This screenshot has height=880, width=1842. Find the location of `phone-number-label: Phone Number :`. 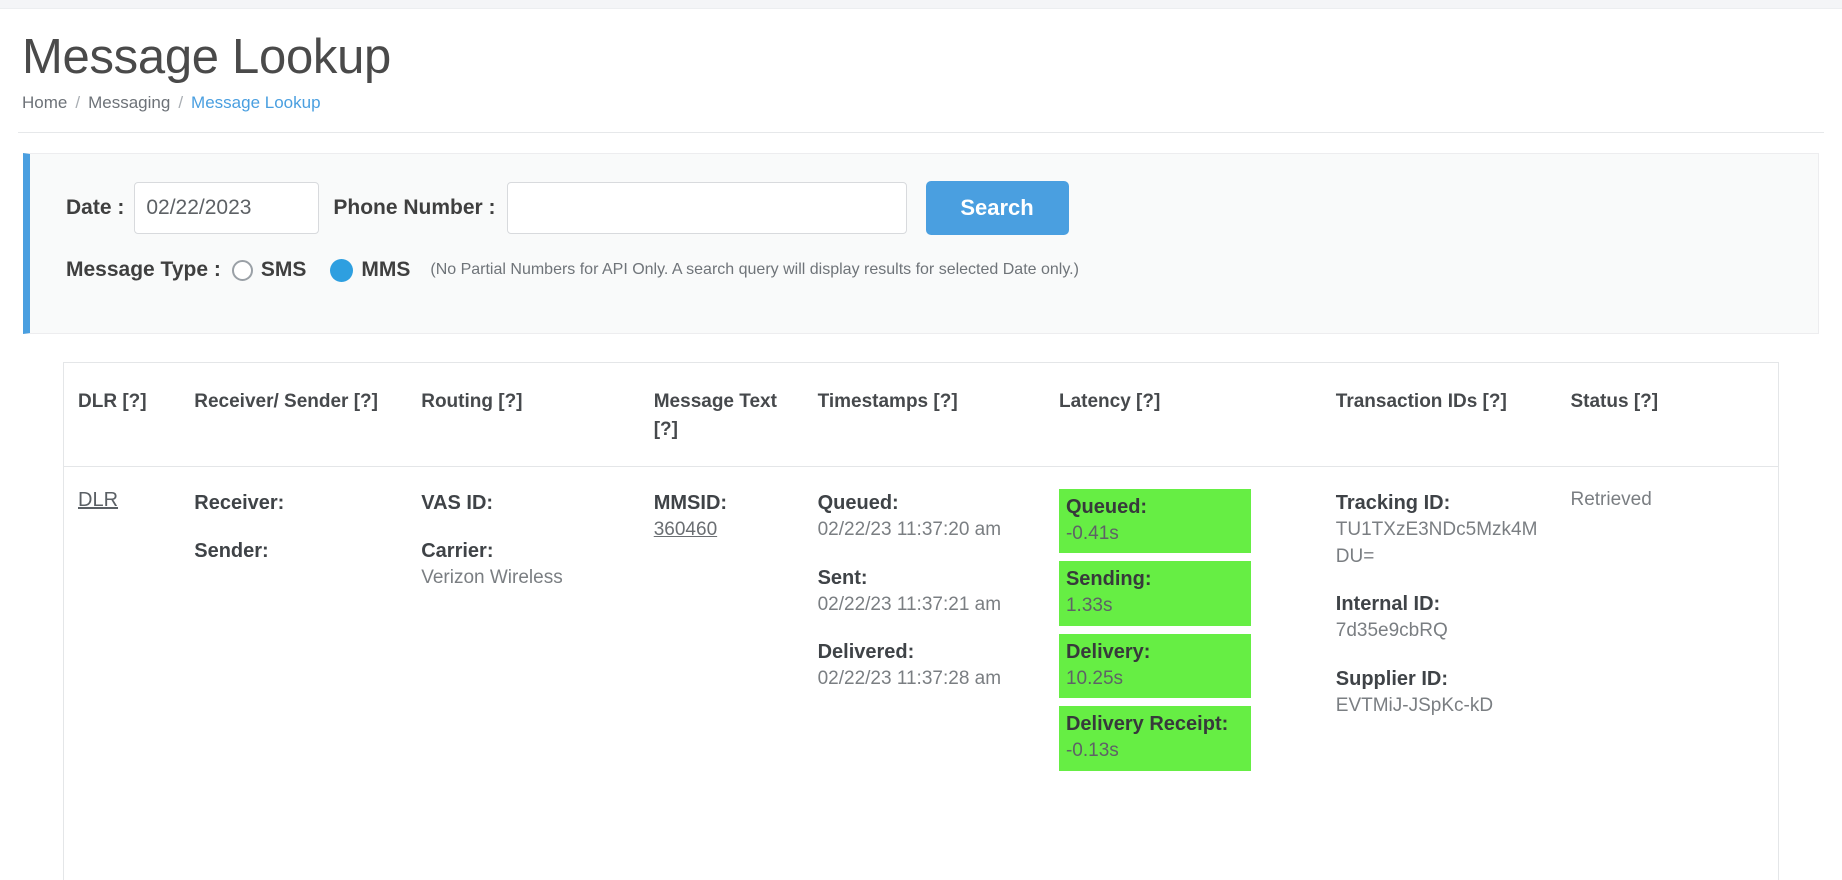

phone-number-label: Phone Number : is located at coordinates (414, 208).